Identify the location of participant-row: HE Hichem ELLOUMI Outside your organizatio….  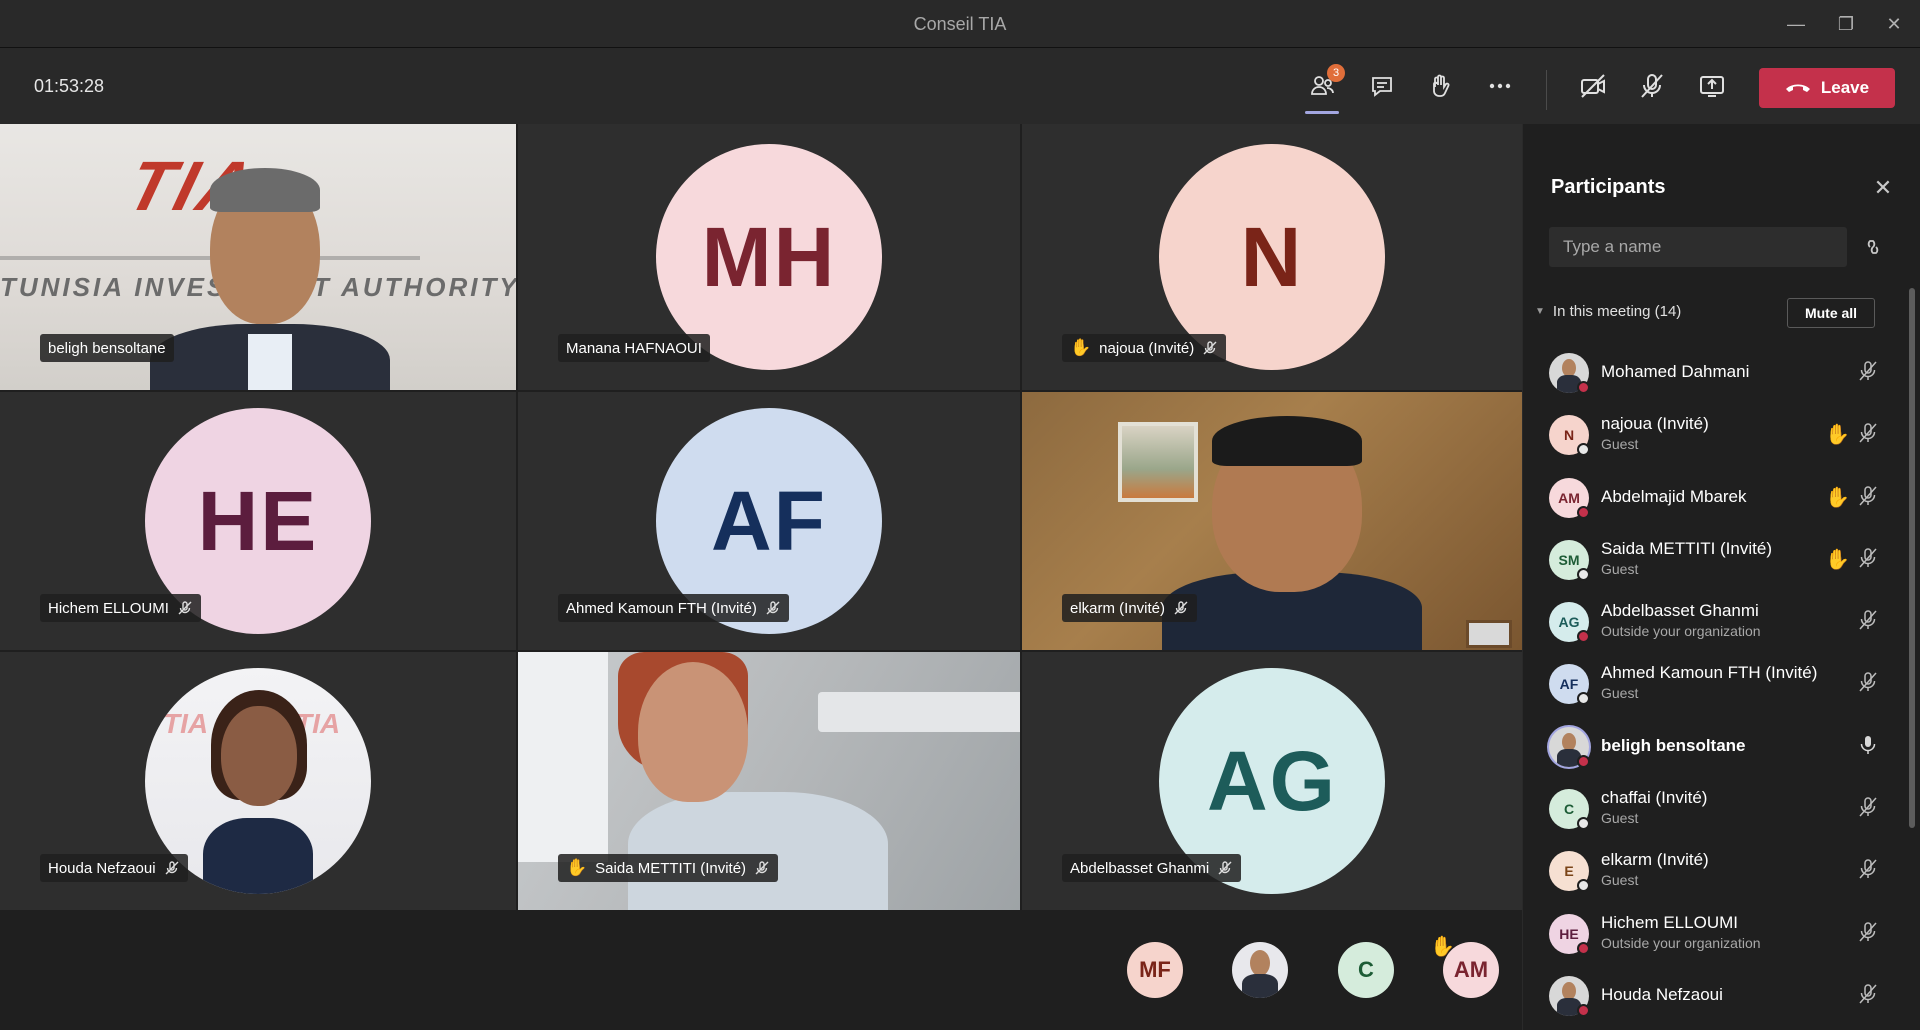
(1716, 932).